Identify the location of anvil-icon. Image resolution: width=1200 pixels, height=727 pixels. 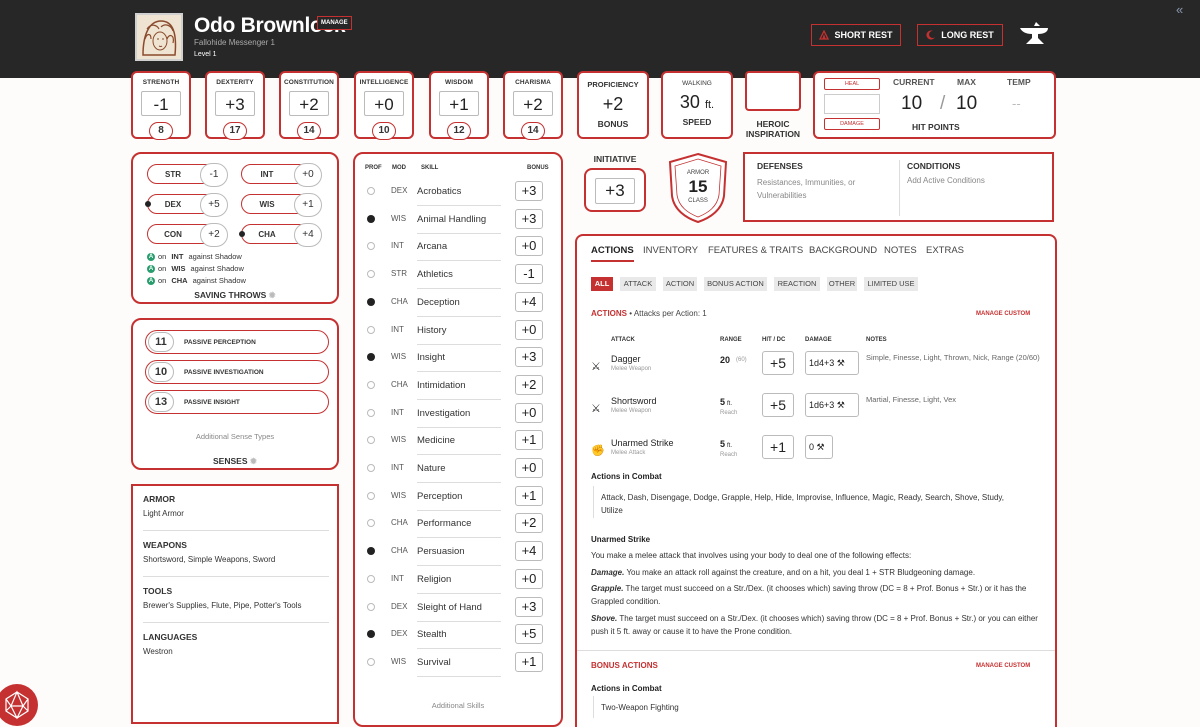
(1035, 34).